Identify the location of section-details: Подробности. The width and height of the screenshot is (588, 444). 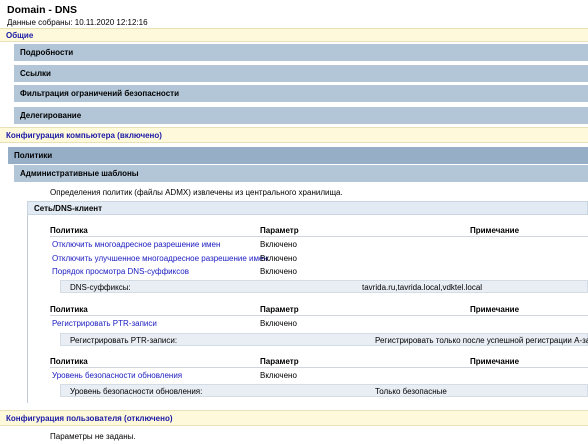
(301, 52).